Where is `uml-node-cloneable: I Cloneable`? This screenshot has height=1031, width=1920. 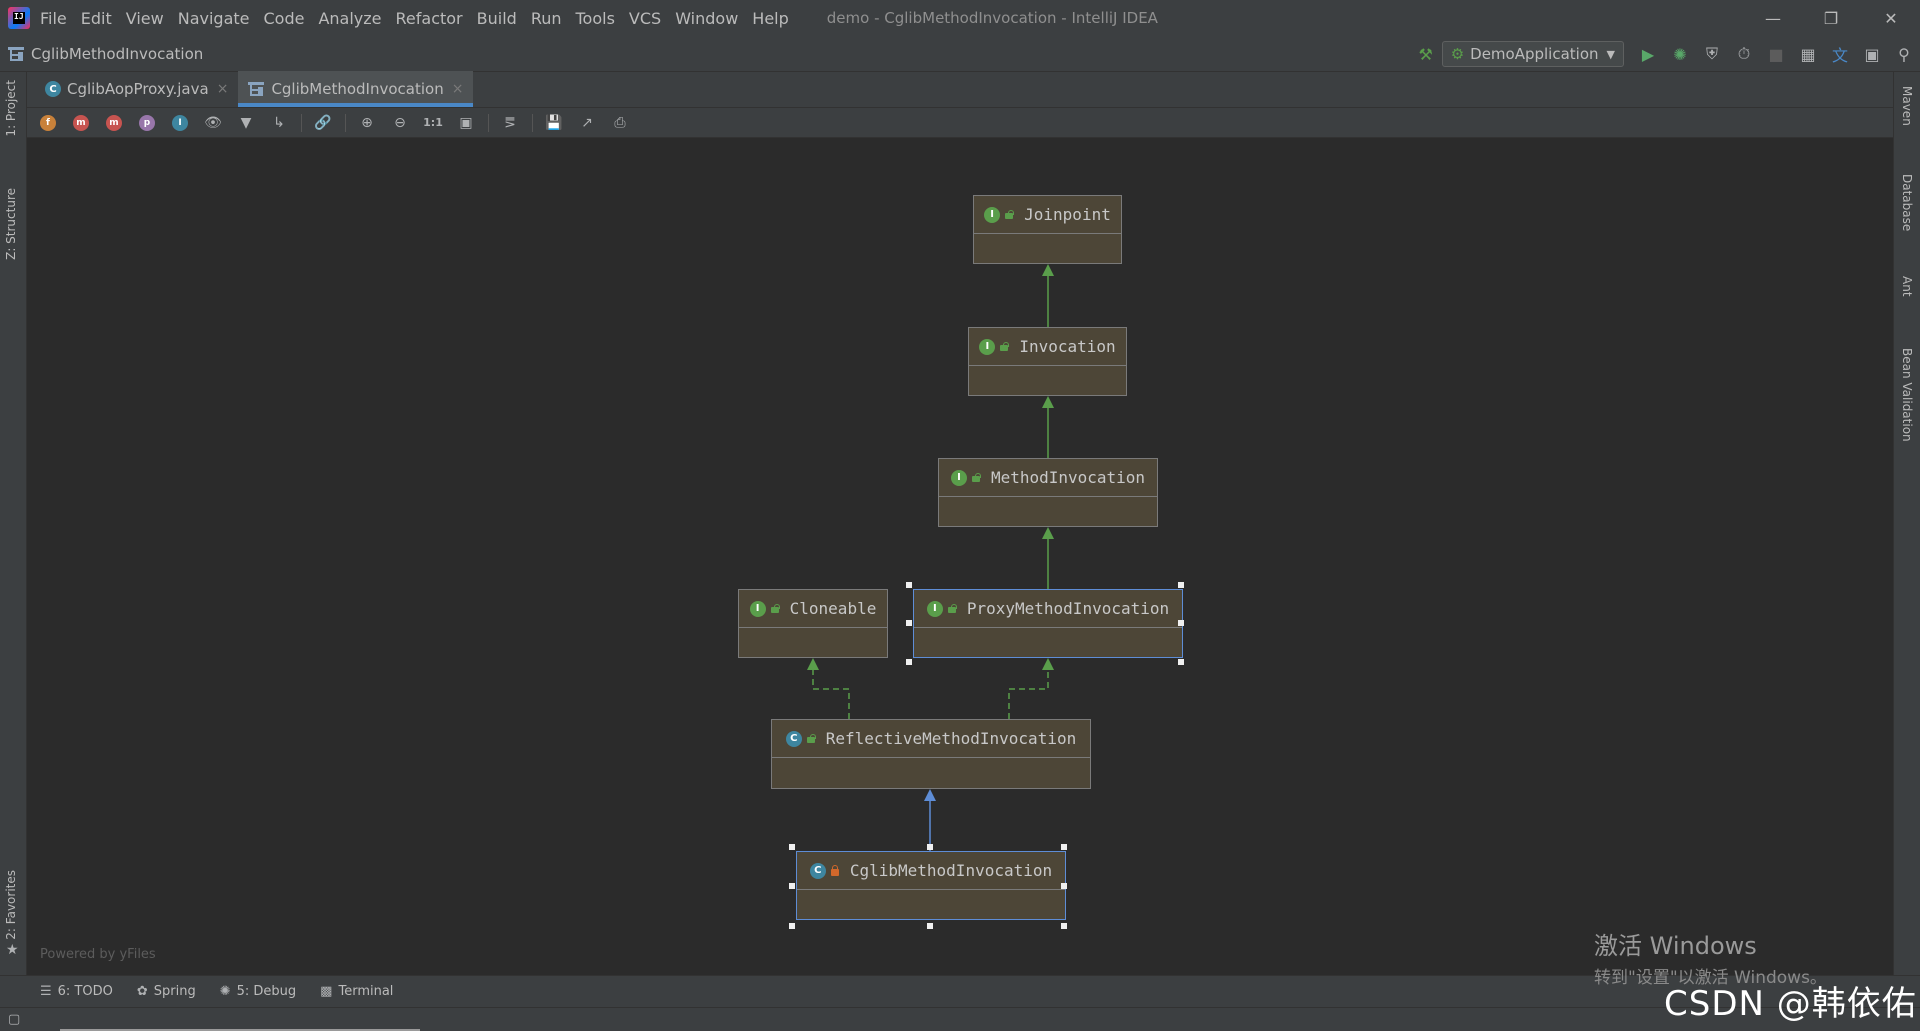 uml-node-cloneable: I Cloneable is located at coordinates (813, 623).